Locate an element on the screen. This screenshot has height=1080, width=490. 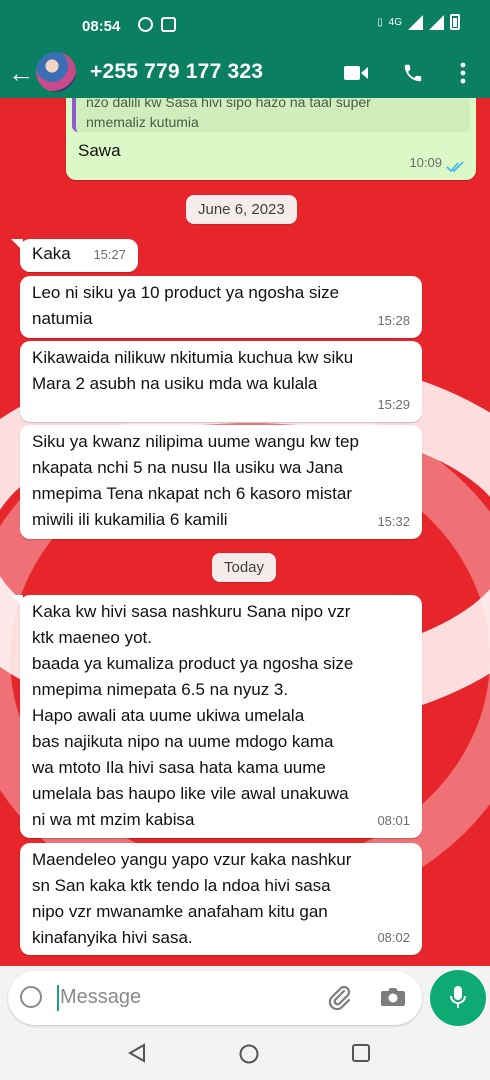
network-label: 4G is located at coordinates (395, 22).